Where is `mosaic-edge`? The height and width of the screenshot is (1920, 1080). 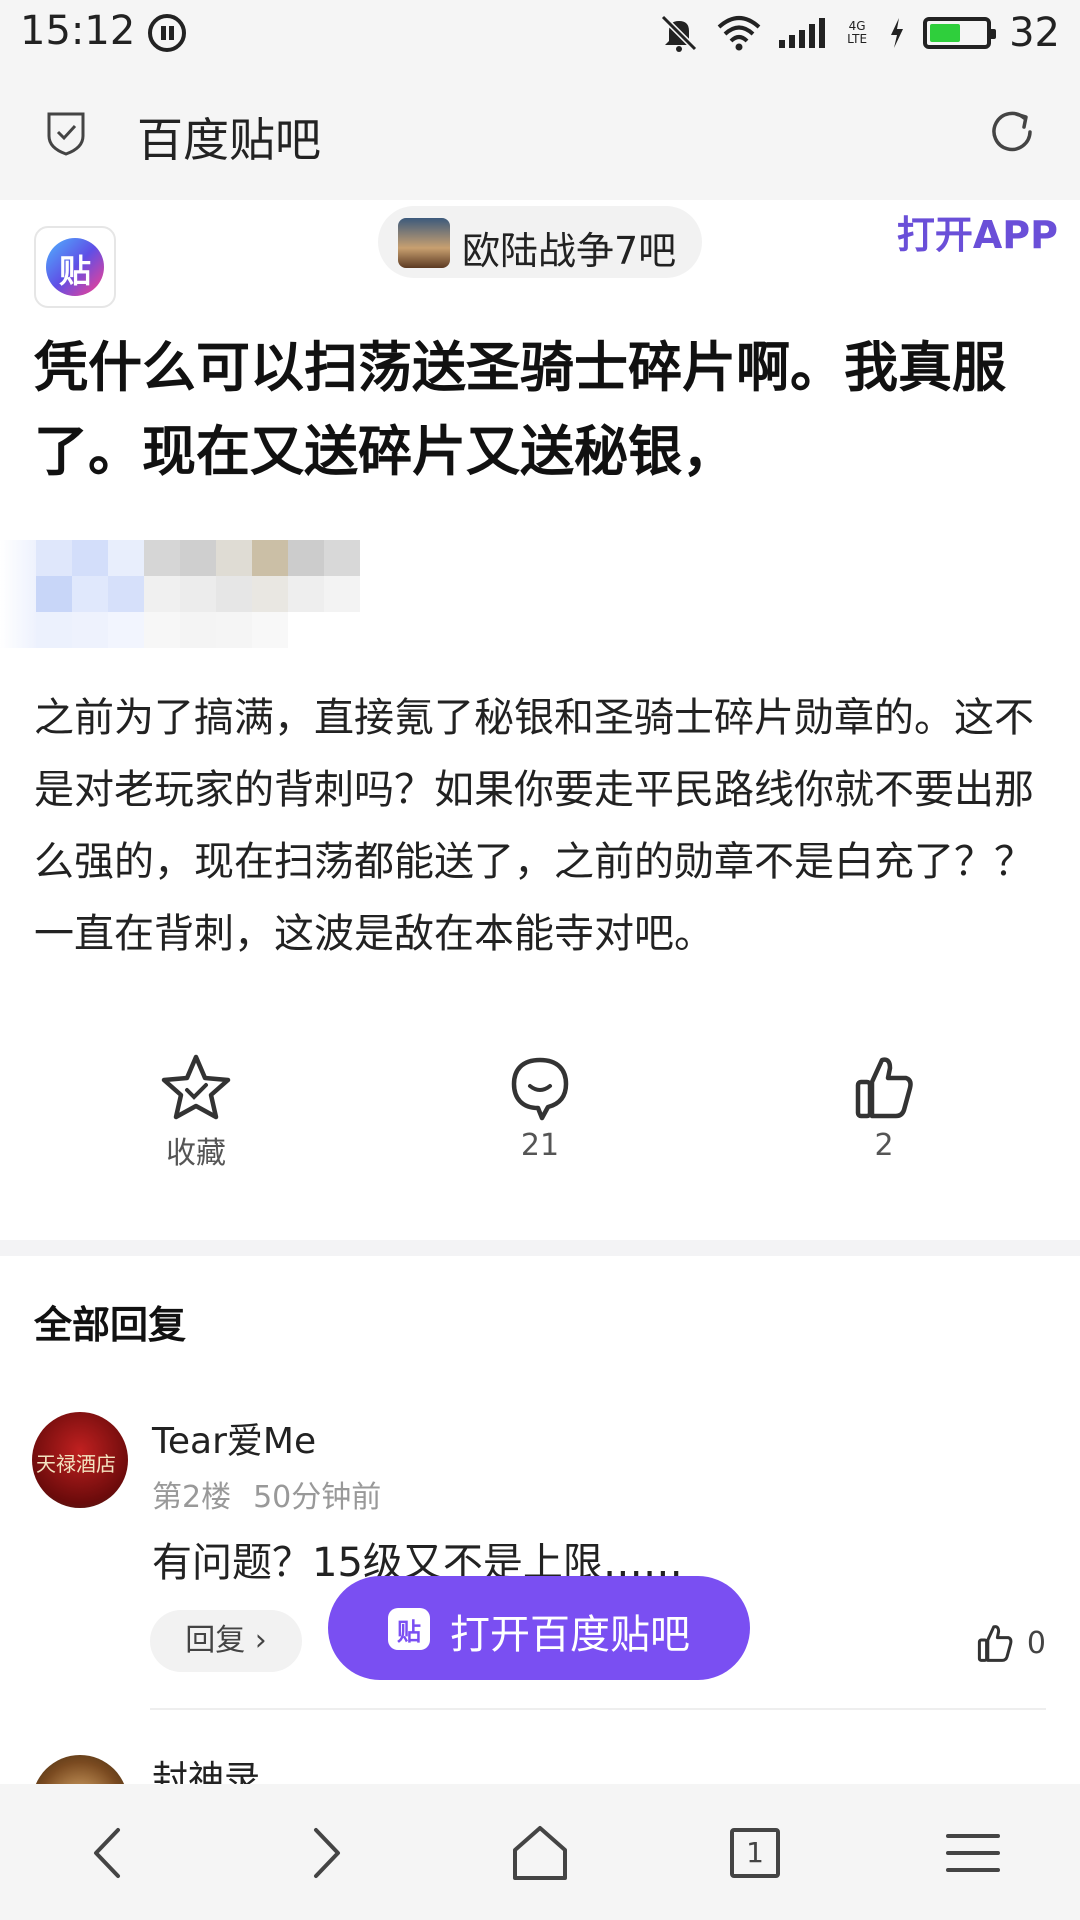
mosaic-edge is located at coordinates (18, 594).